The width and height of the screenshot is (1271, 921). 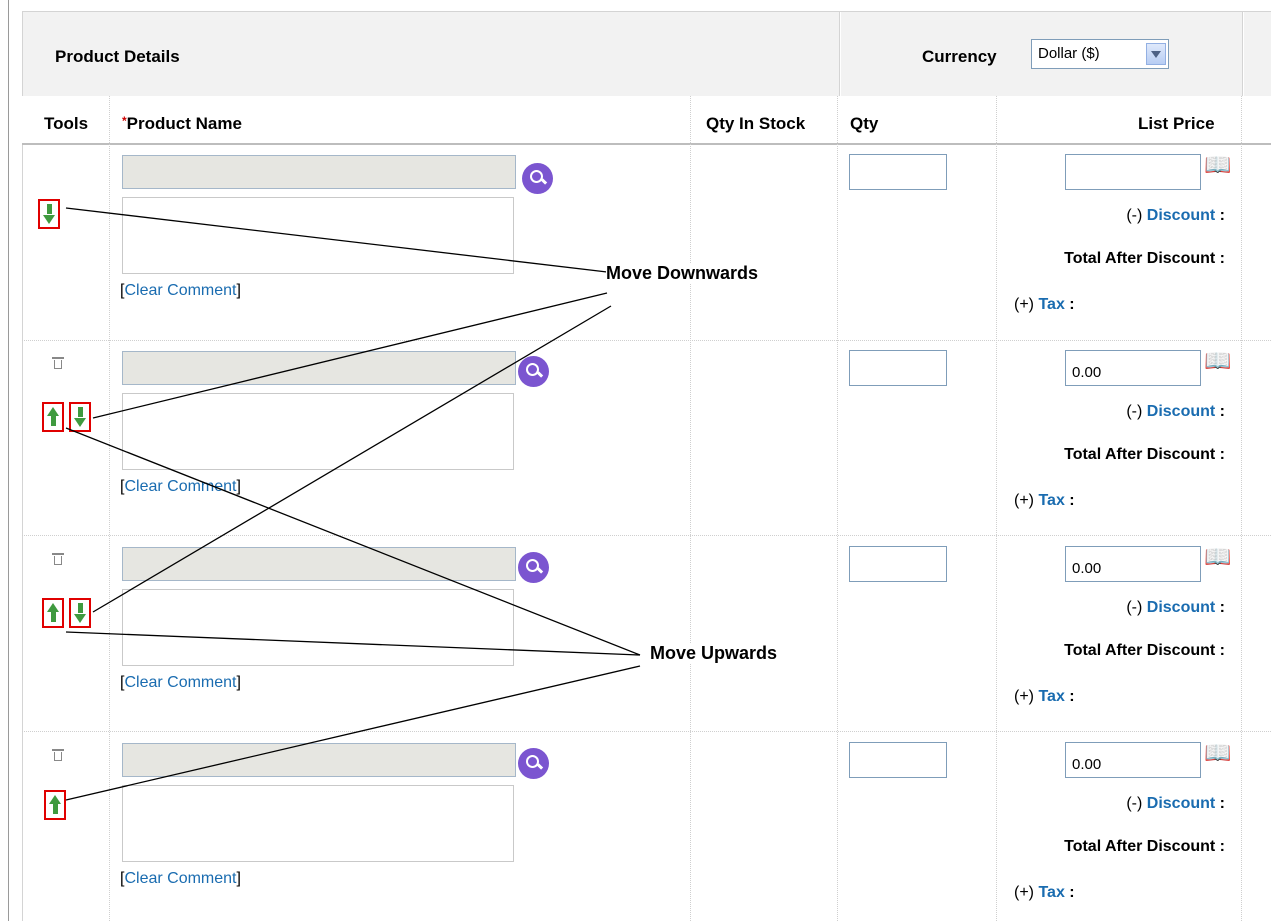 What do you see at coordinates (682, 273) in the screenshot?
I see `move-downwards-annotation: Move Downwards` at bounding box center [682, 273].